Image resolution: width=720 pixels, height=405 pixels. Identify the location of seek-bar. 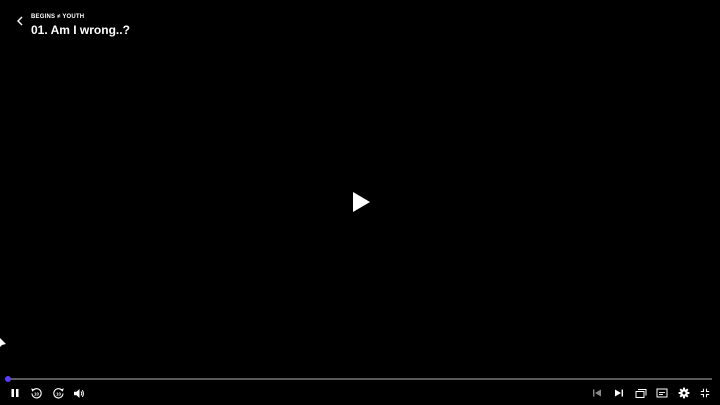
(358, 379).